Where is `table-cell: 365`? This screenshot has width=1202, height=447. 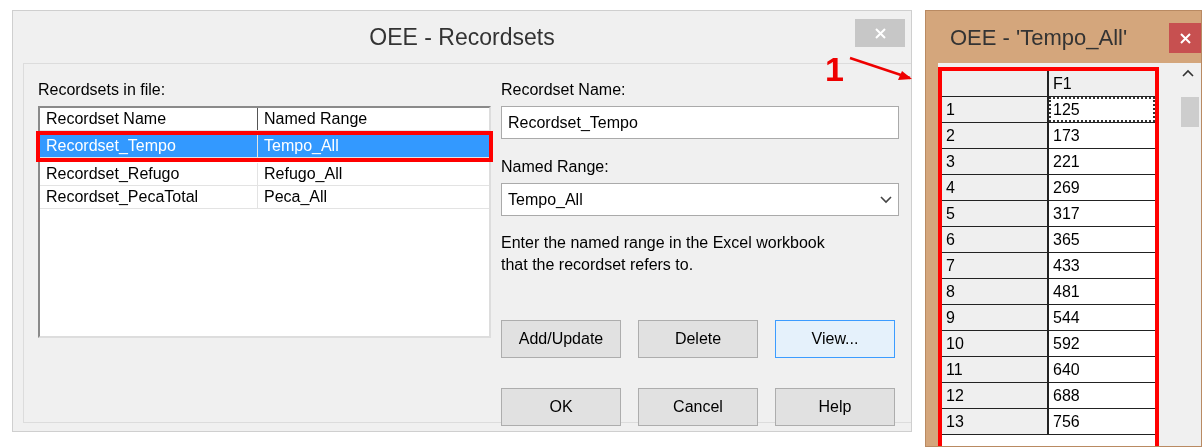 table-cell: 365 is located at coordinates (1102, 239).